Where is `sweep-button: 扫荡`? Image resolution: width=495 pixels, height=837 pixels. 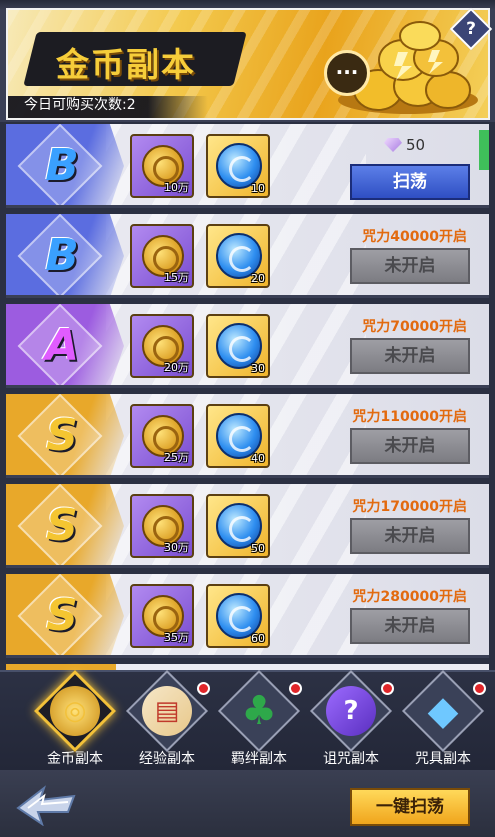 sweep-button: 扫荡 is located at coordinates (410, 182).